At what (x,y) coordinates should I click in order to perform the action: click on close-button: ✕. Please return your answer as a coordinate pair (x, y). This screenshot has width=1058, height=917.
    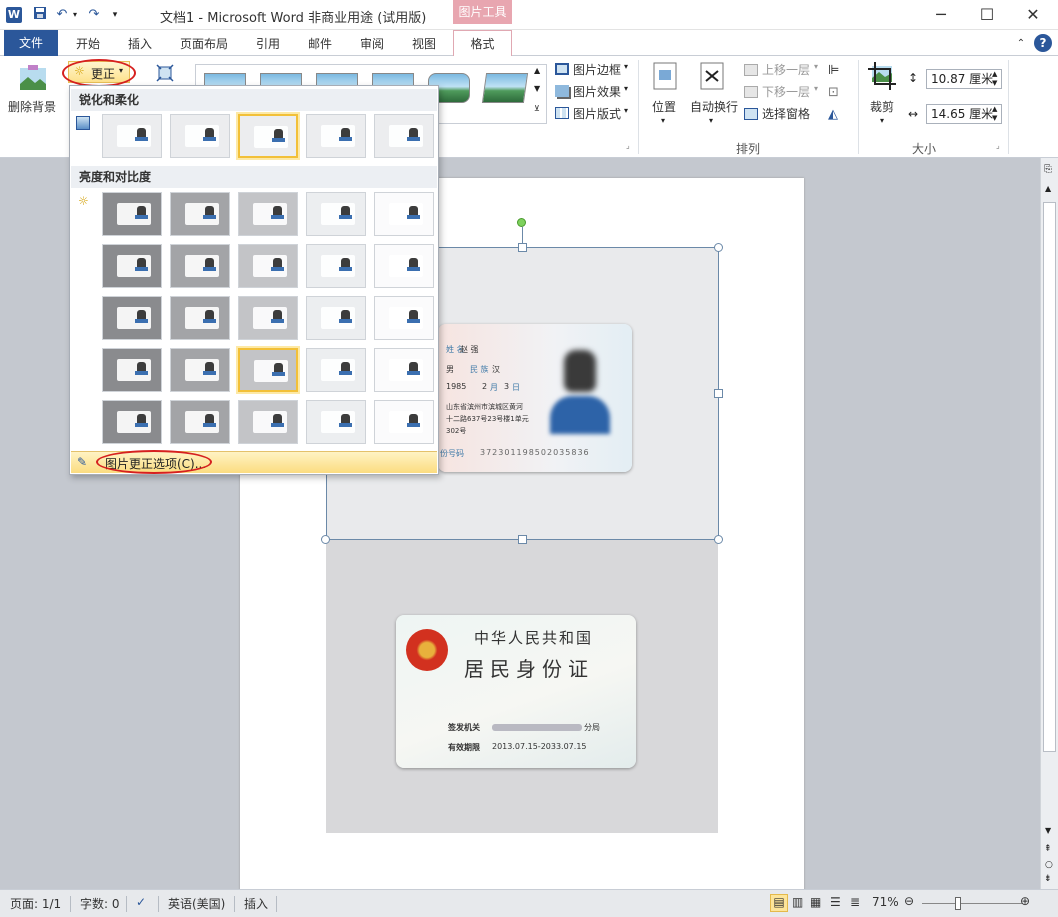
    Looking at the image, I should click on (1033, 15).